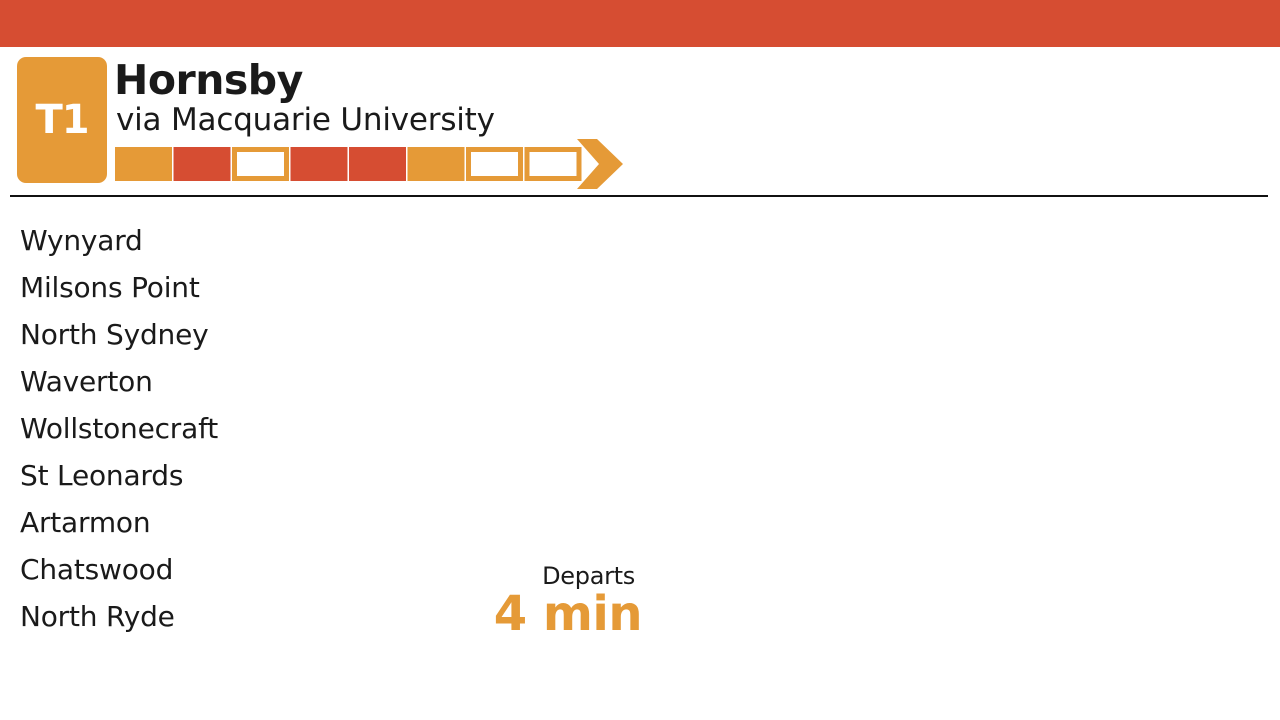 This screenshot has width=1280, height=720. Describe the element at coordinates (600, 164) in the screenshot. I see `arrow-right-icon` at that location.